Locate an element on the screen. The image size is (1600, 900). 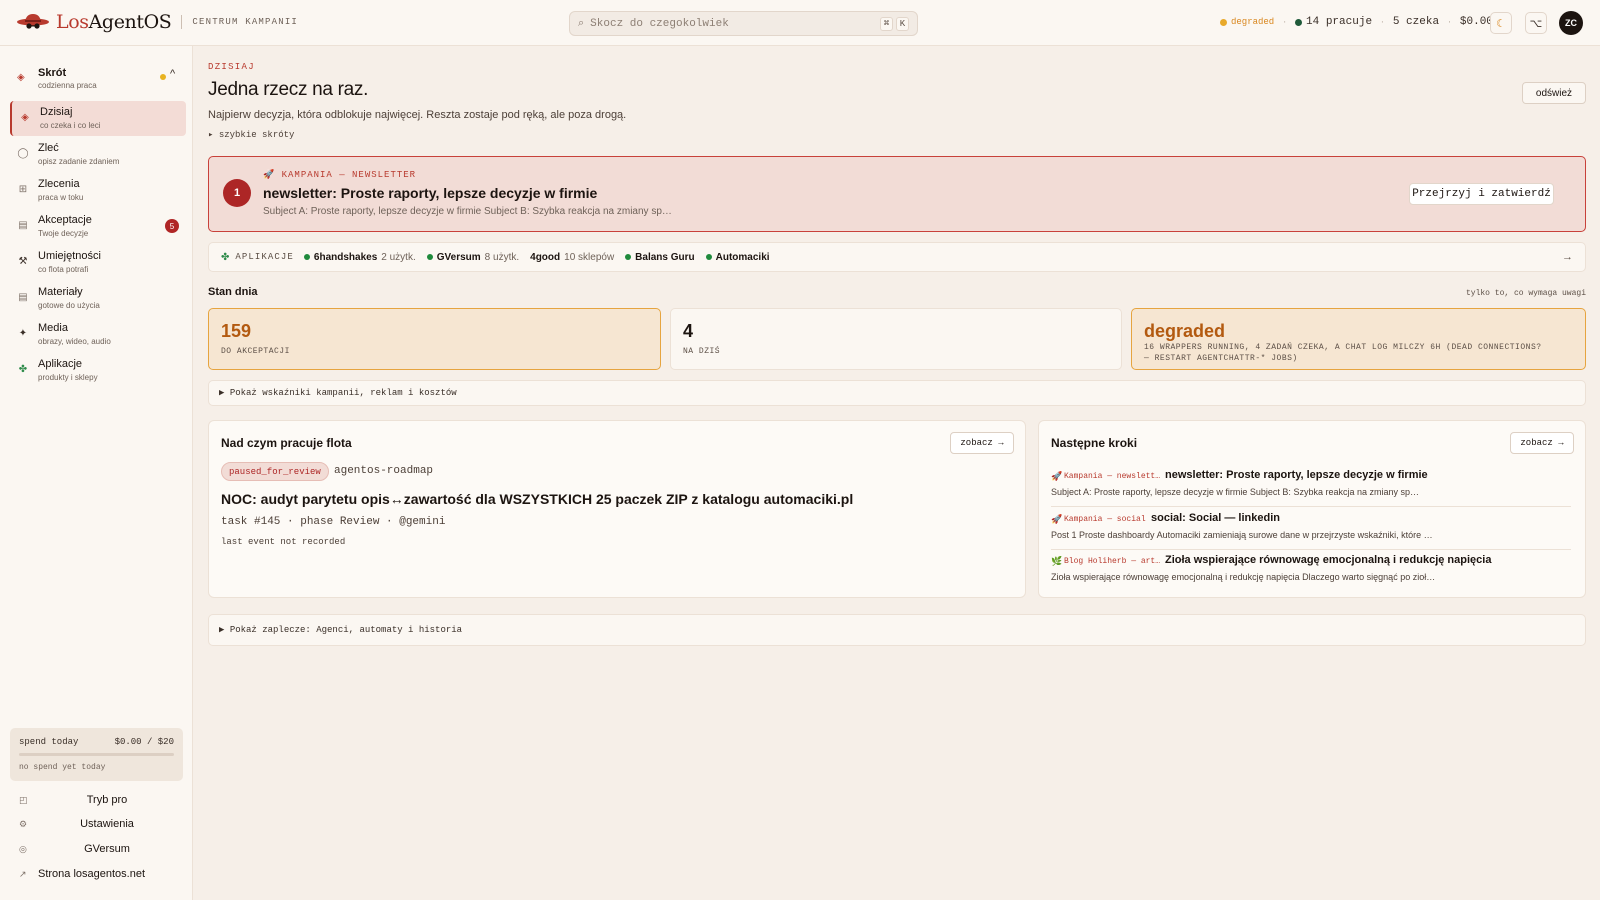
avatar: ZC is located at coordinates (1571, 23).